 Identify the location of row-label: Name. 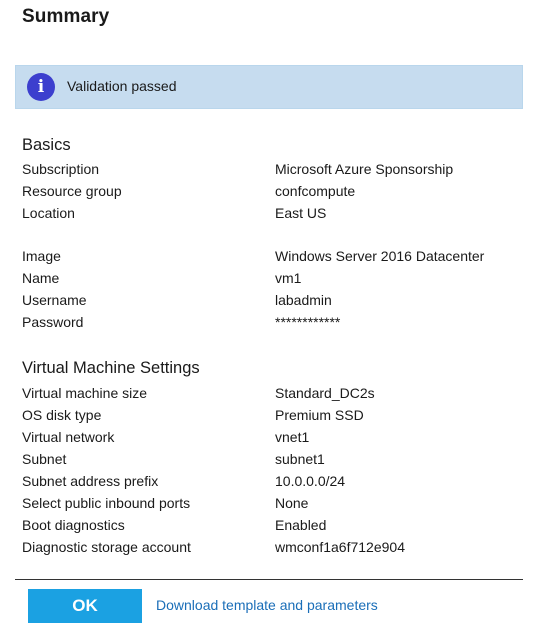
(41, 278).